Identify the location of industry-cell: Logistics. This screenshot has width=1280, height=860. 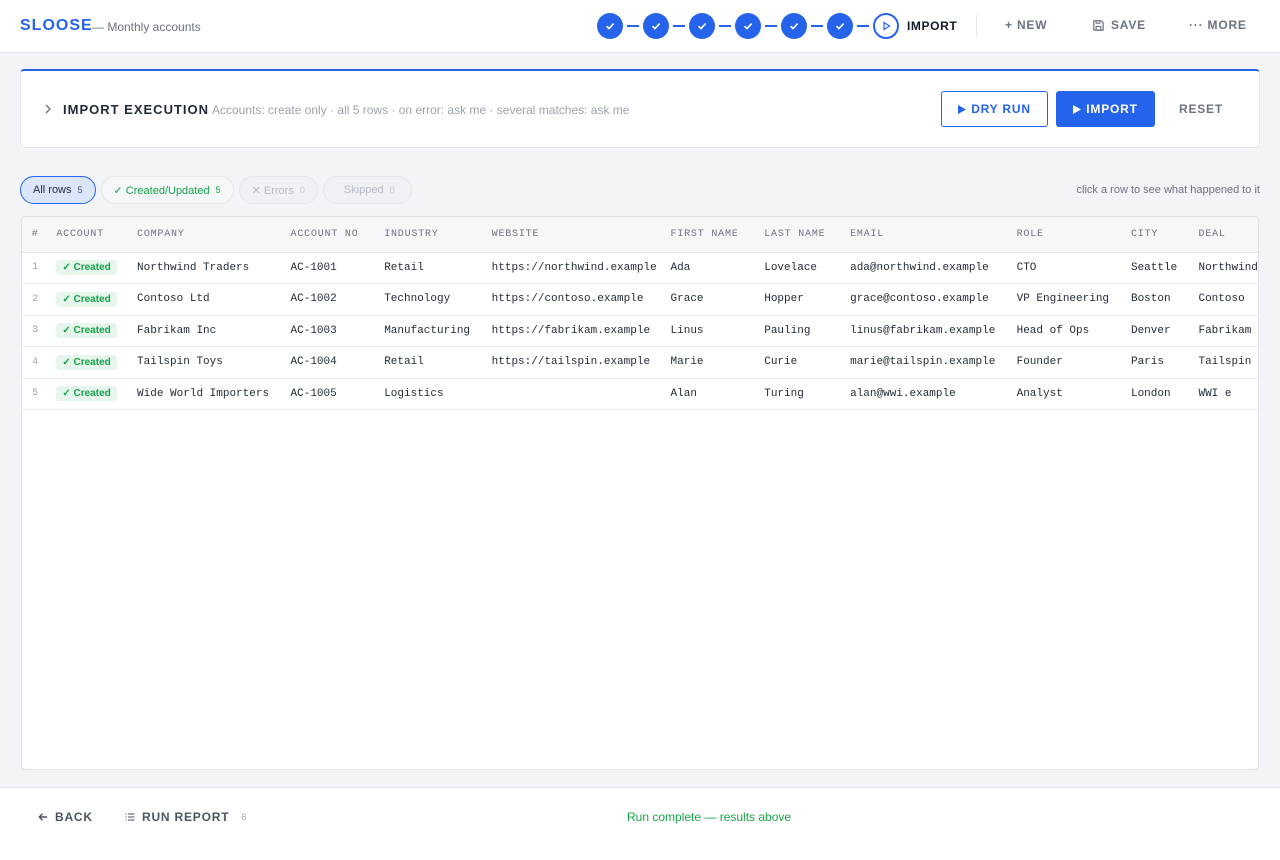
(430, 394).